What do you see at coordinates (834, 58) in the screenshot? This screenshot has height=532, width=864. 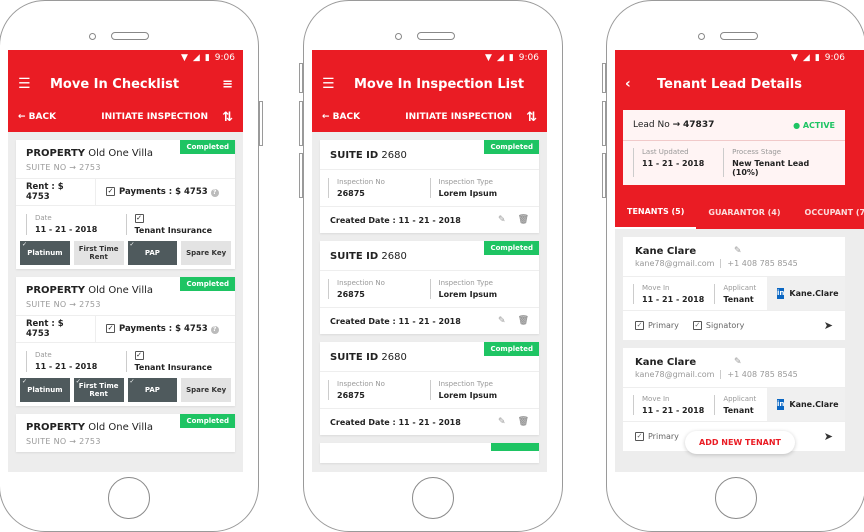 I see `clock: 9:06` at bounding box center [834, 58].